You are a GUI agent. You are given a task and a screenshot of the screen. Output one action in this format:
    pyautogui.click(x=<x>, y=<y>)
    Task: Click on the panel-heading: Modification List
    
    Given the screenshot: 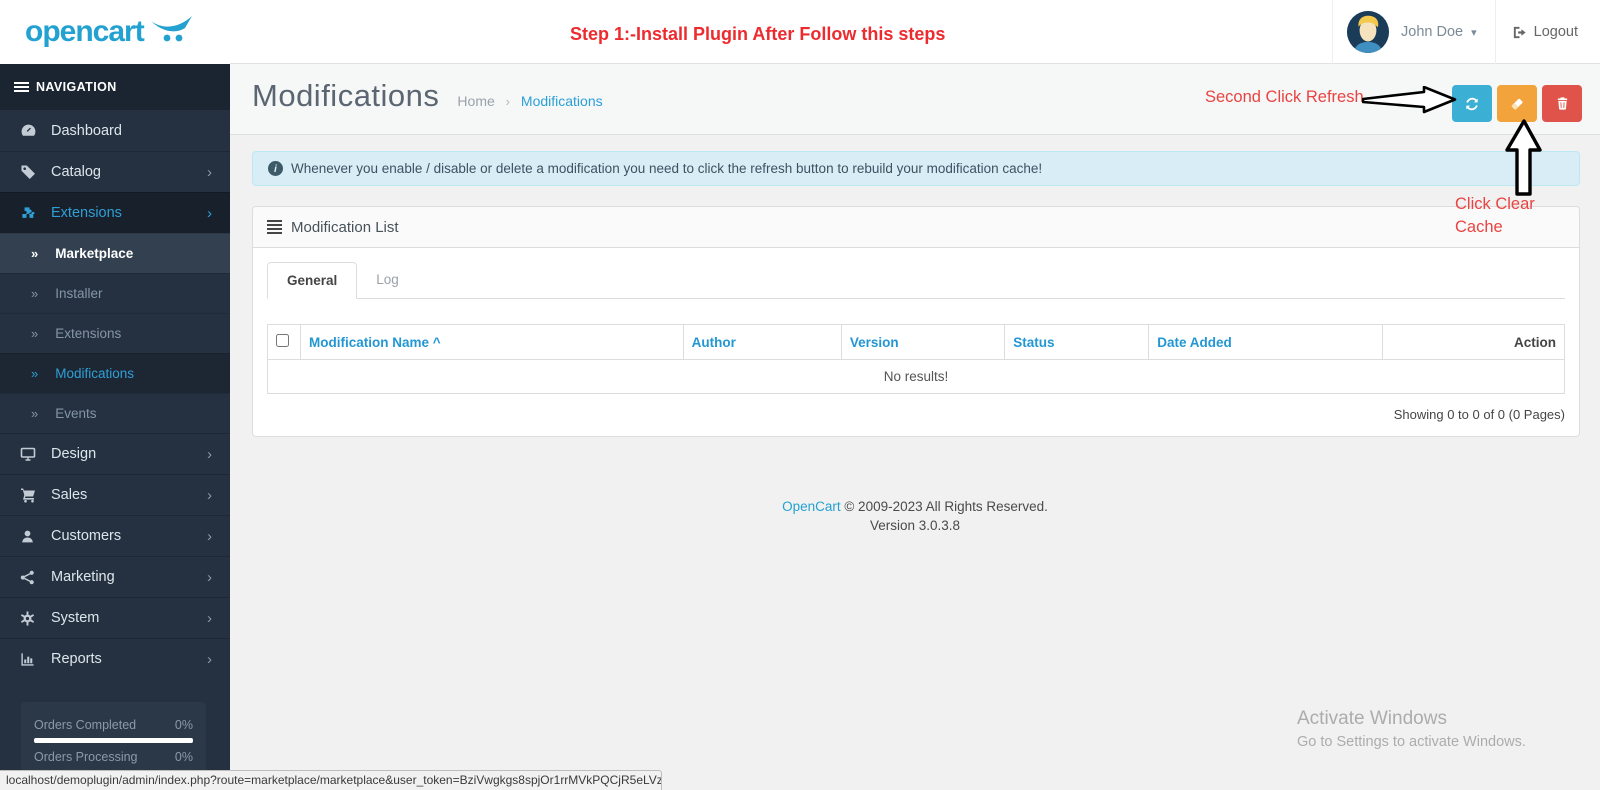 What is the action you would take?
    pyautogui.click(x=916, y=227)
    